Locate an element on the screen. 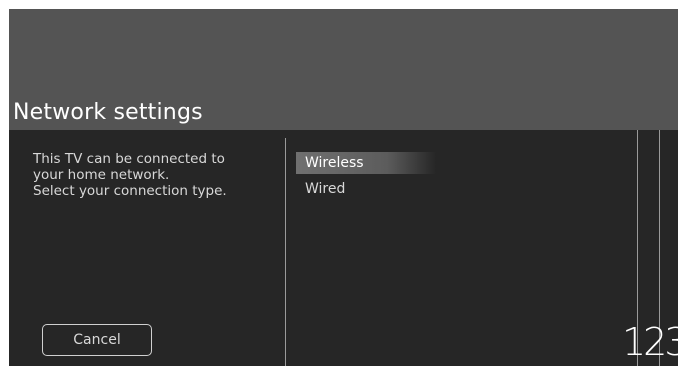 This screenshot has width=678, height=366. description-line: your home network. is located at coordinates (101, 175).